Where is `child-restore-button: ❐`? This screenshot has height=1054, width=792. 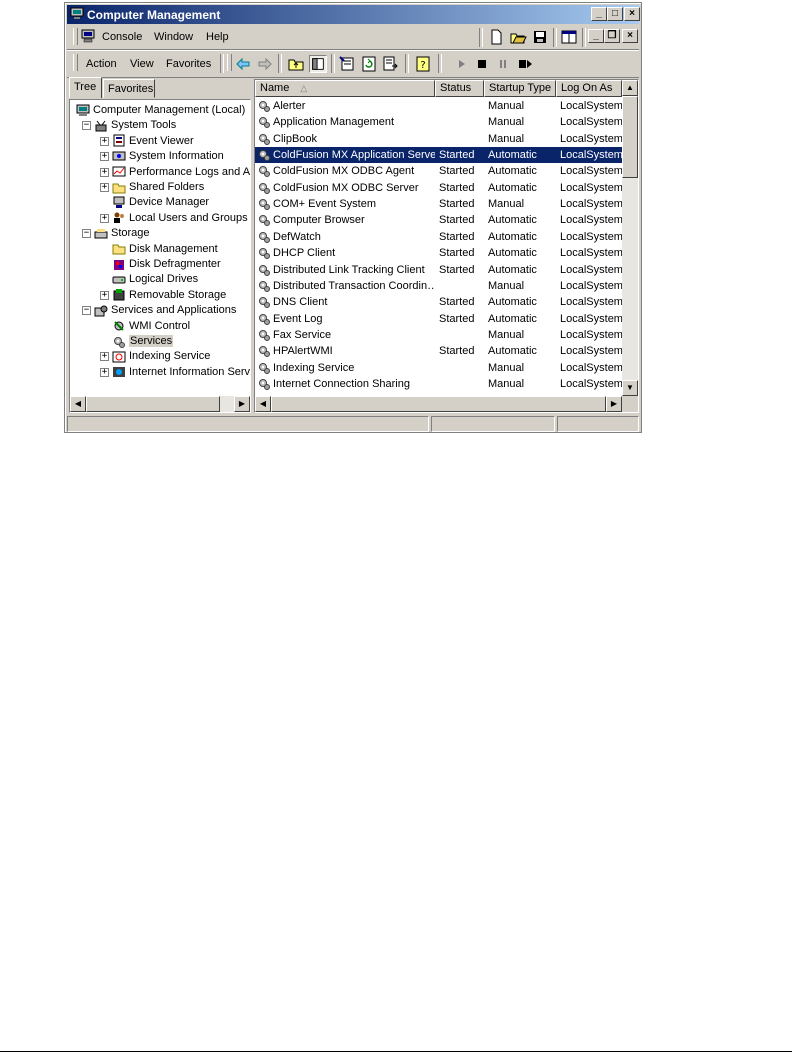
child-restore-button: ❐ is located at coordinates (612, 36).